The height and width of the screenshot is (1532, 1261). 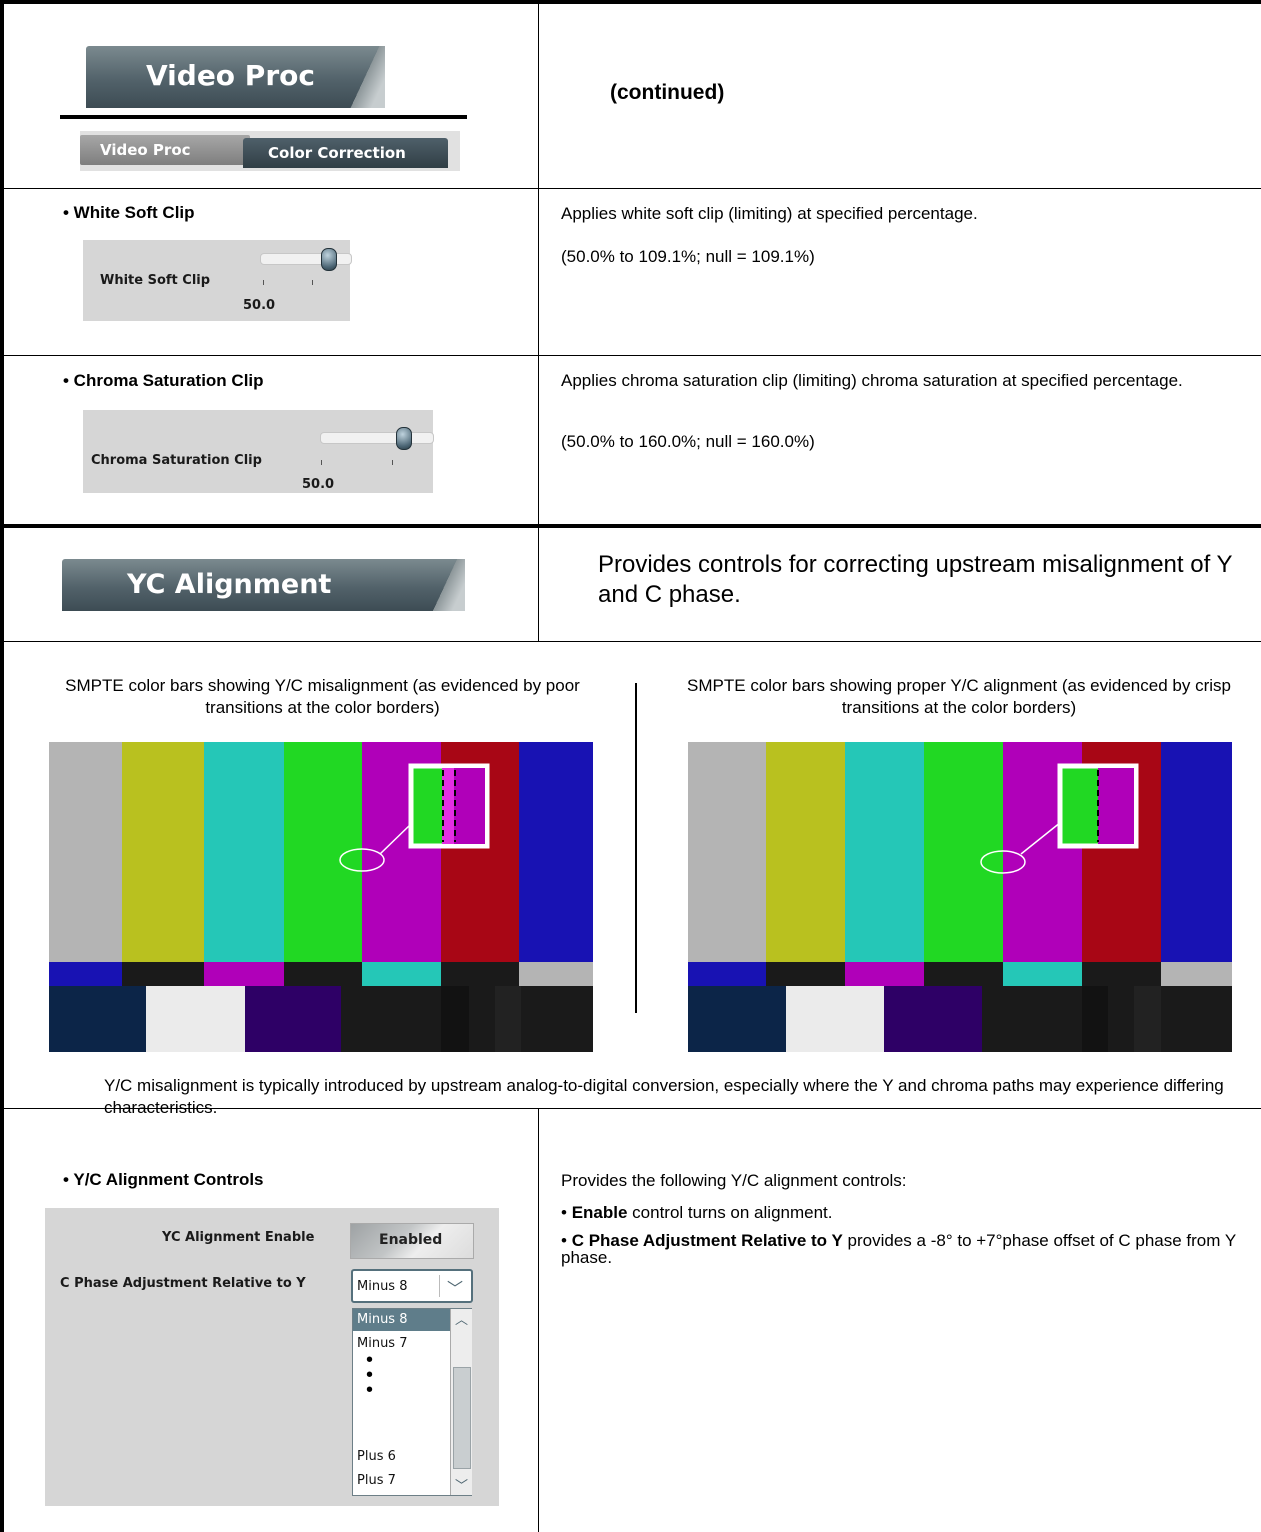 I want to click on video-proc-tab: Video Proc, so click(x=235, y=77).